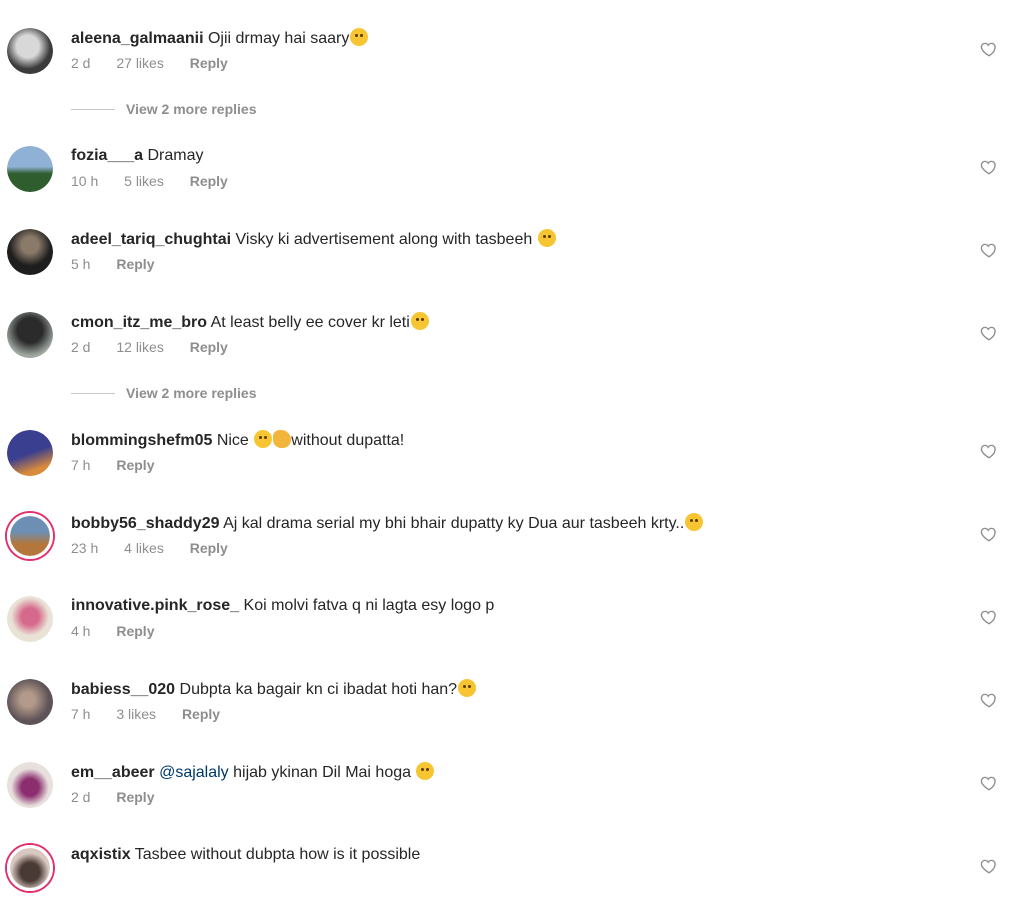 The image size is (1024, 905). I want to click on mention-link: @sajalaly, so click(194, 772).